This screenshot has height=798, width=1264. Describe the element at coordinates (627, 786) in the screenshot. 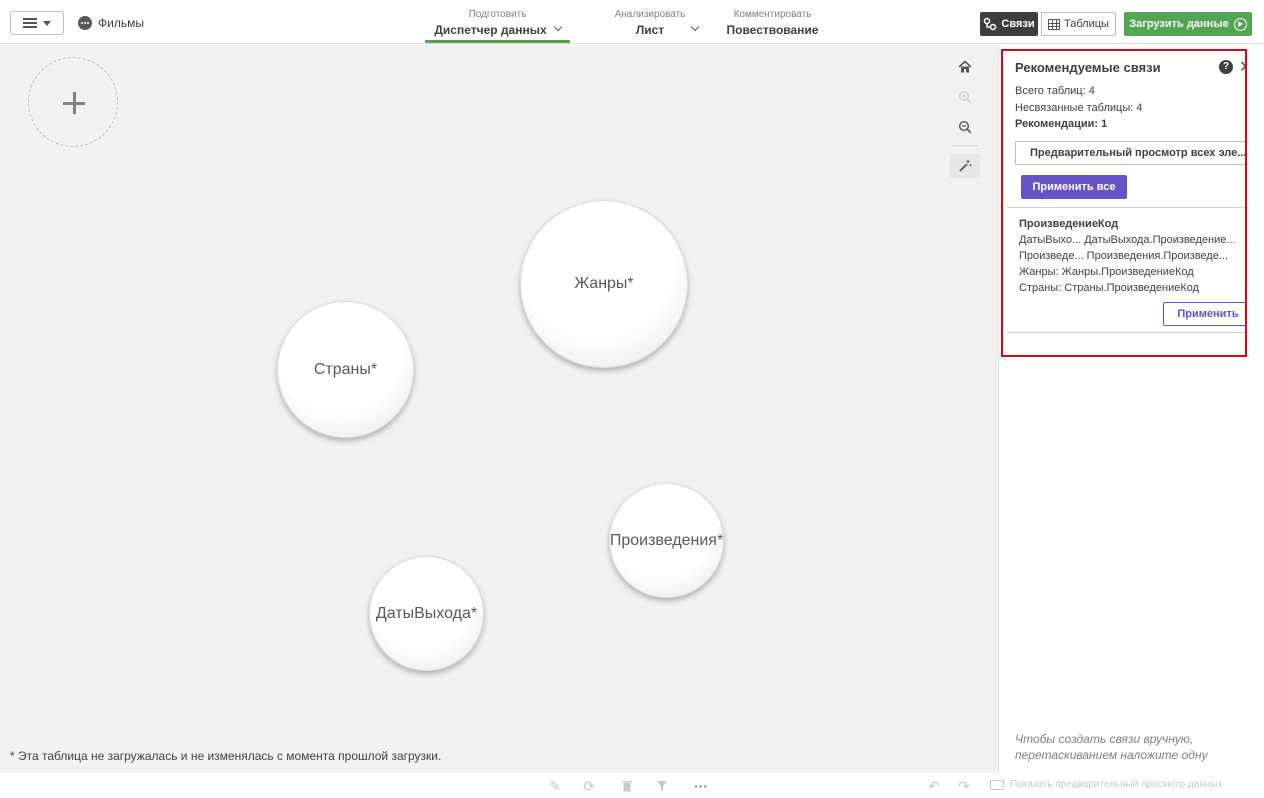

I see `delete-icon` at that location.